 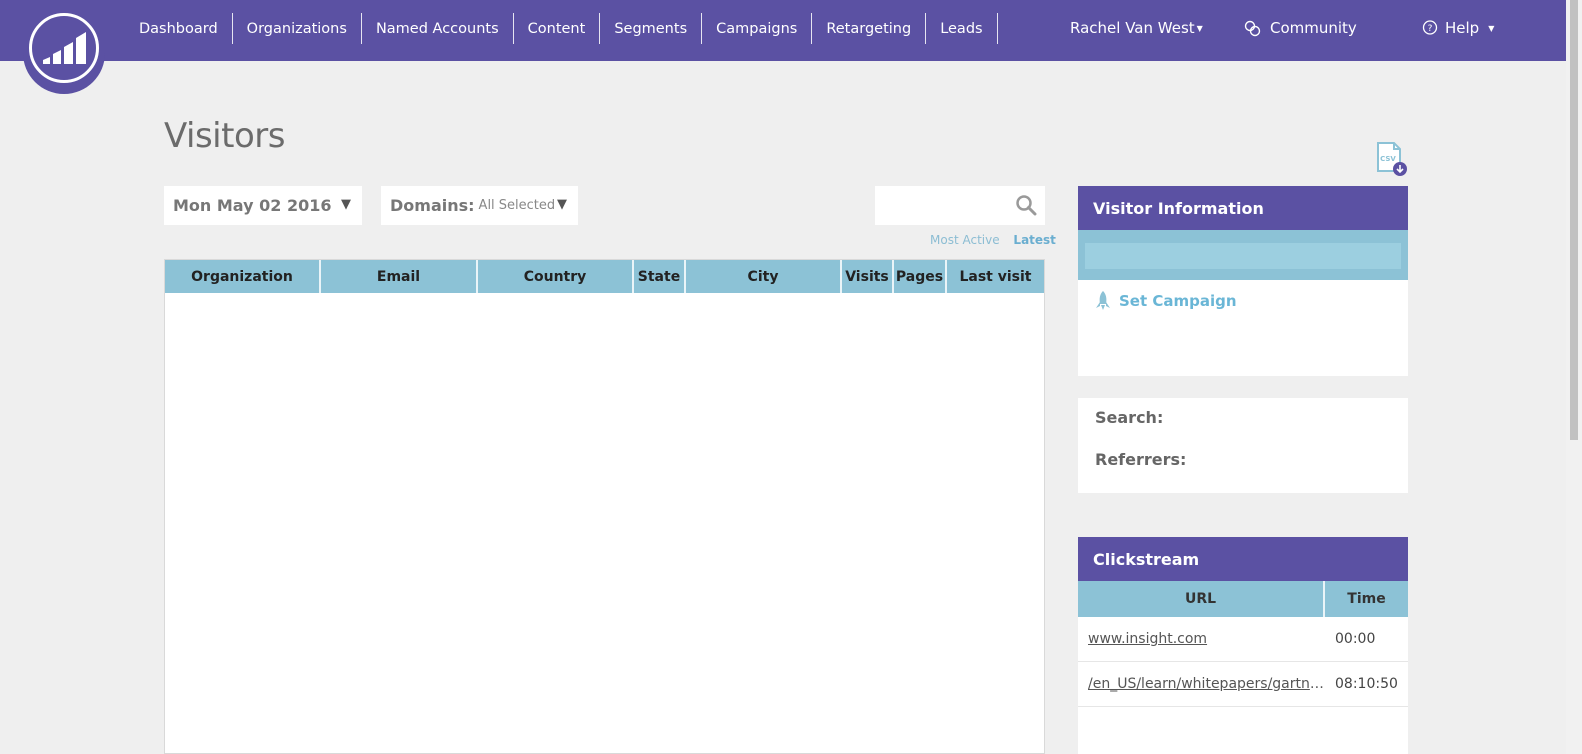 What do you see at coordinates (995, 276) in the screenshot?
I see `column-header-last-visit: Last visit` at bounding box center [995, 276].